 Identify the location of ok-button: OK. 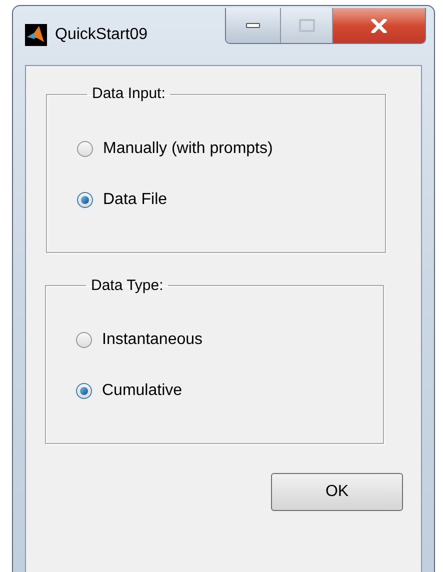
(337, 492).